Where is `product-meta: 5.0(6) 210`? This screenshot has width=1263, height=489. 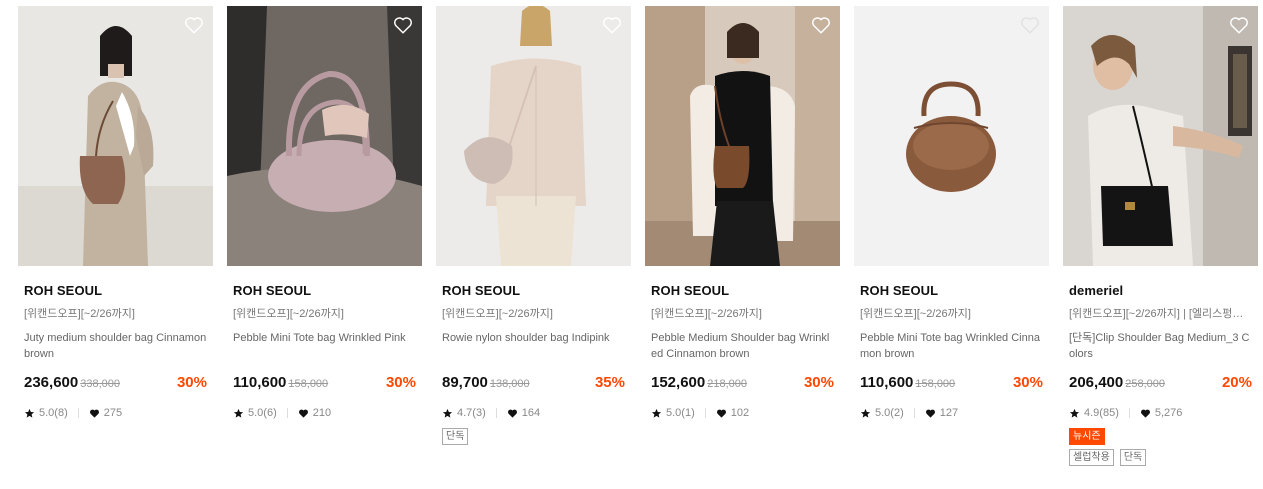 product-meta: 5.0(6) 210 is located at coordinates (324, 413).